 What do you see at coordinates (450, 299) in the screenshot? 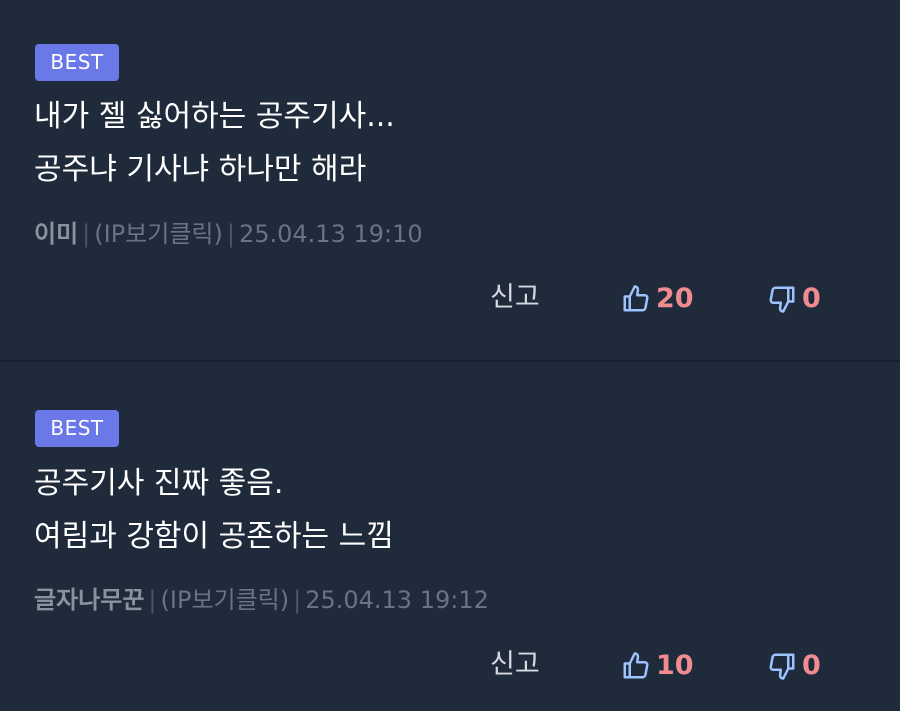
I see `comment-actions: 신고 20 0` at bounding box center [450, 299].